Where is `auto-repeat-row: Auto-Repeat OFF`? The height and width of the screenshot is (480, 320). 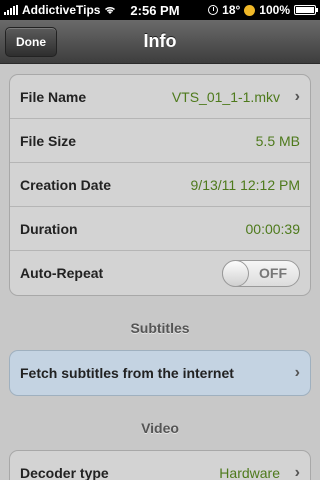
auto-repeat-row: Auto-Repeat OFF is located at coordinates (160, 273).